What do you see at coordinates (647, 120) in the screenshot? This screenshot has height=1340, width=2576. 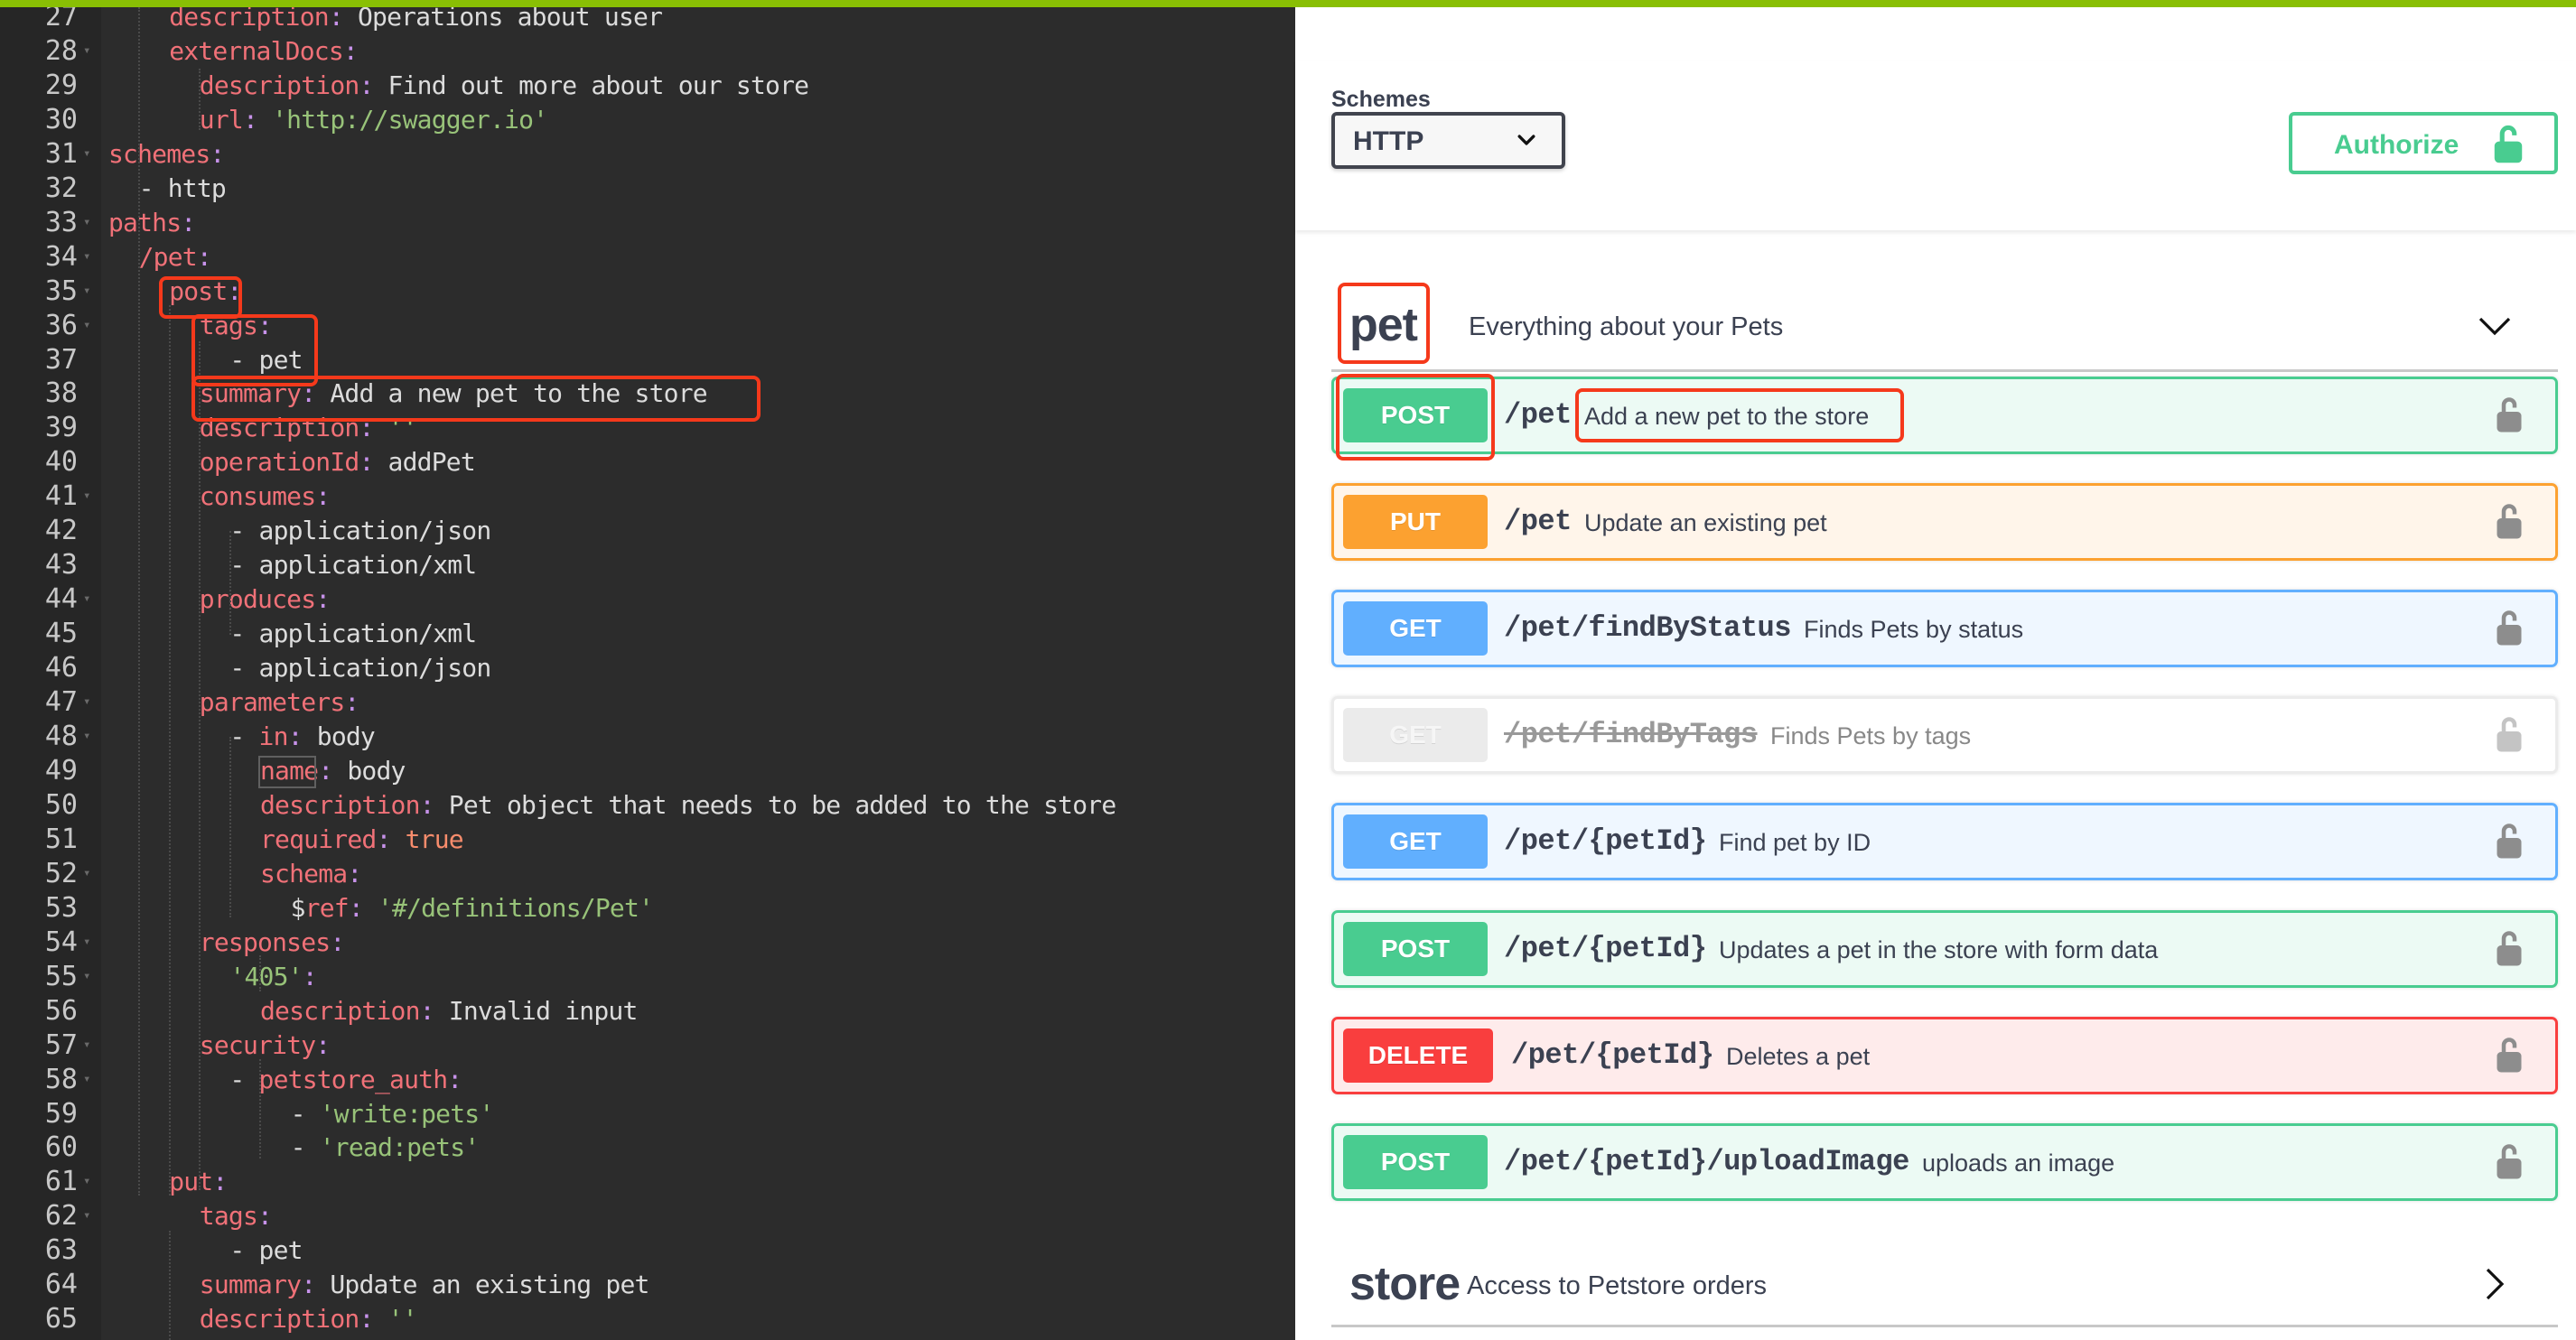 I see `code-line: 30 url: 'http://swagger.io'` at bounding box center [647, 120].